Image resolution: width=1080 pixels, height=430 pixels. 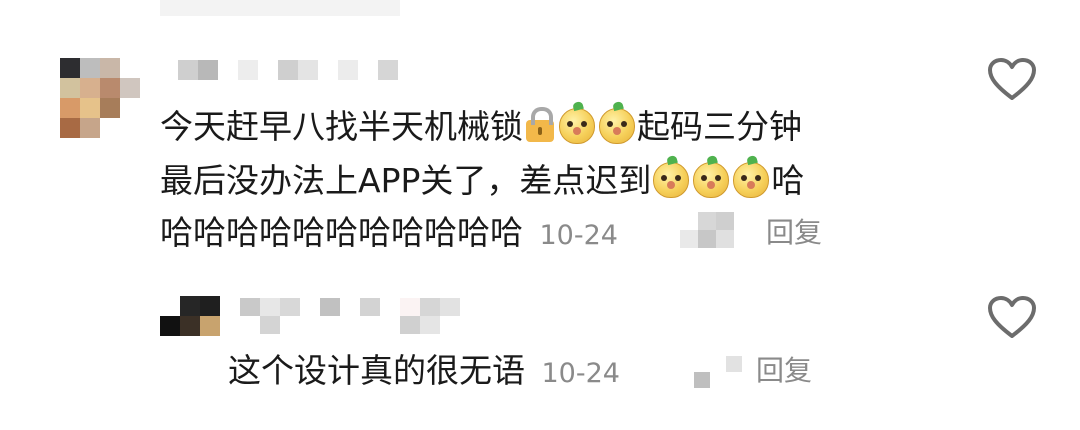 I want to click on comment-text: 这个设计真的很无语 10-24, so click(x=424, y=370).